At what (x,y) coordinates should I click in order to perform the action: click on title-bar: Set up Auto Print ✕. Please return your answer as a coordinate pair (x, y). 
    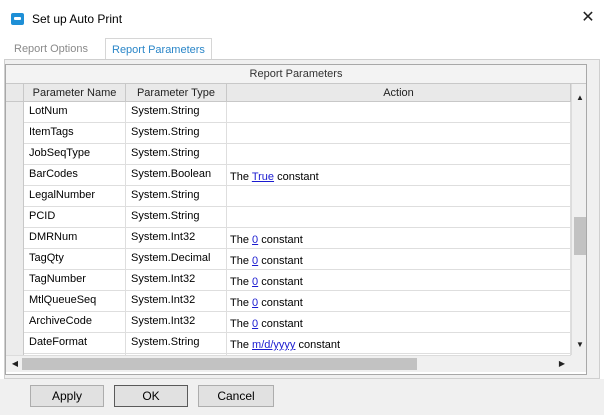
    Looking at the image, I should click on (302, 19).